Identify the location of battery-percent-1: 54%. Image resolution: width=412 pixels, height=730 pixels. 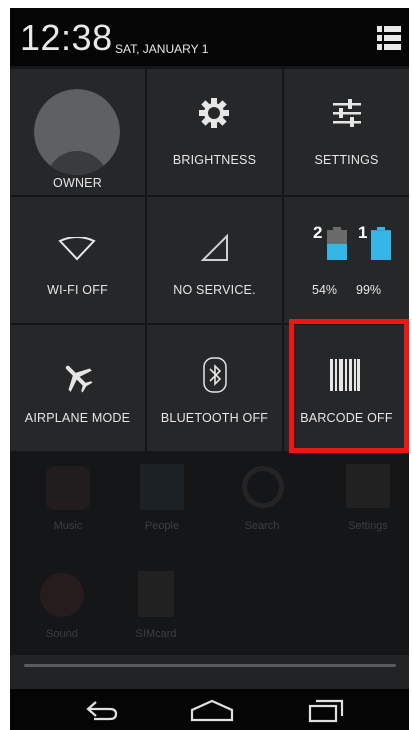
(325, 290).